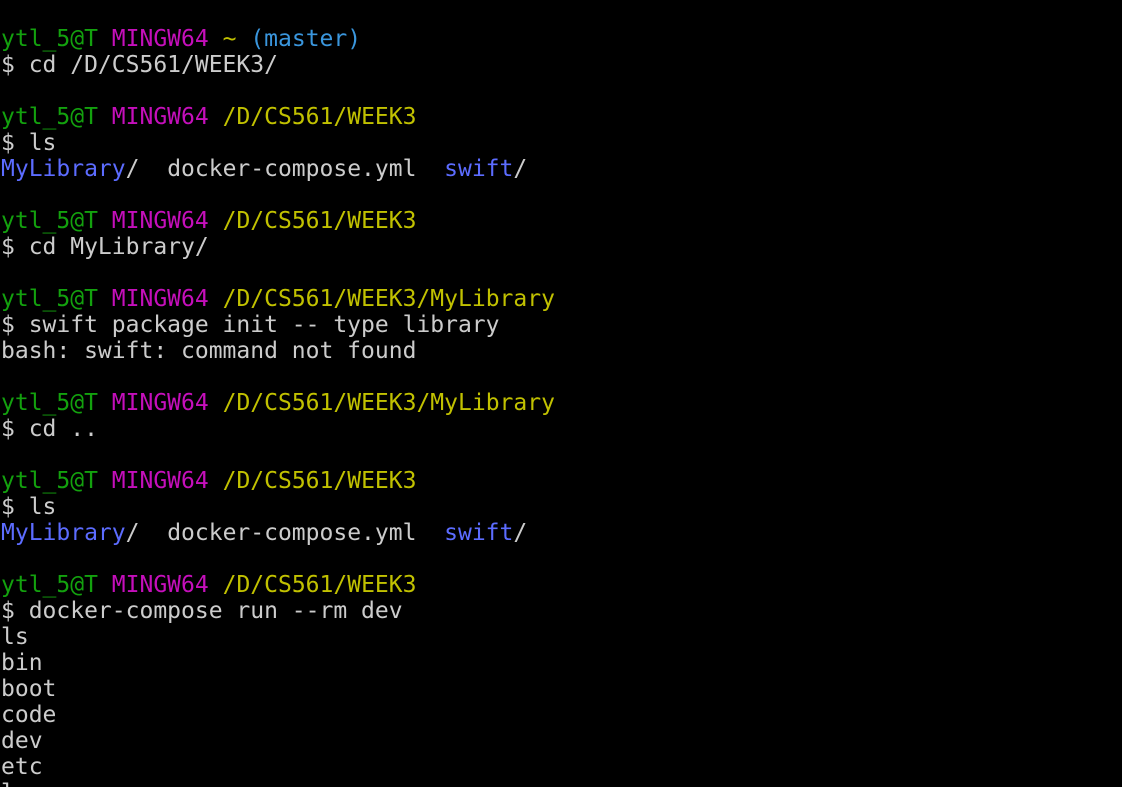 The height and width of the screenshot is (787, 1122). What do you see at coordinates (278, 783) in the screenshot?
I see `container-output-line: l` at bounding box center [278, 783].